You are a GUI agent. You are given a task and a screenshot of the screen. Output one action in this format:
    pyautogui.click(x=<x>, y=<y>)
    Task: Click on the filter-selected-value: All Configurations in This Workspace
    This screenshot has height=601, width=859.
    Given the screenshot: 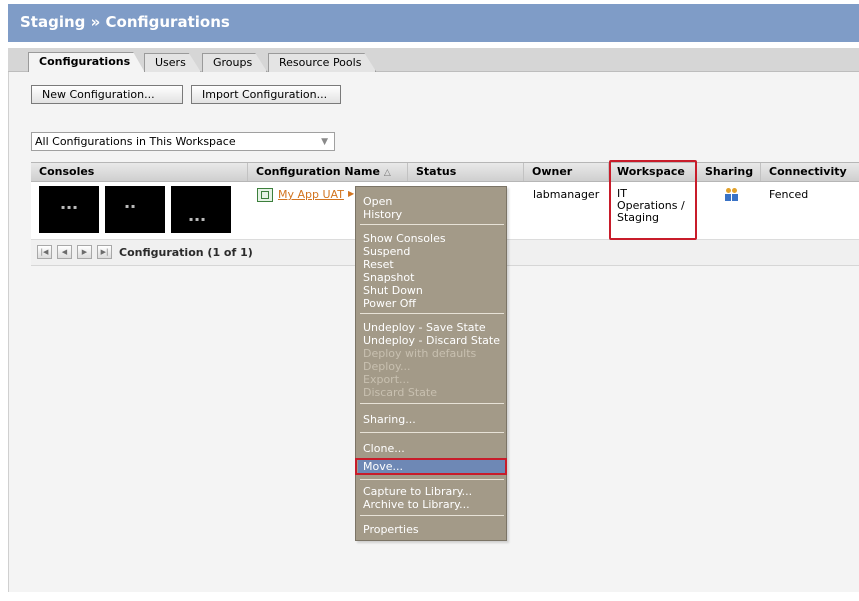 What is the action you would take?
    pyautogui.click(x=135, y=141)
    